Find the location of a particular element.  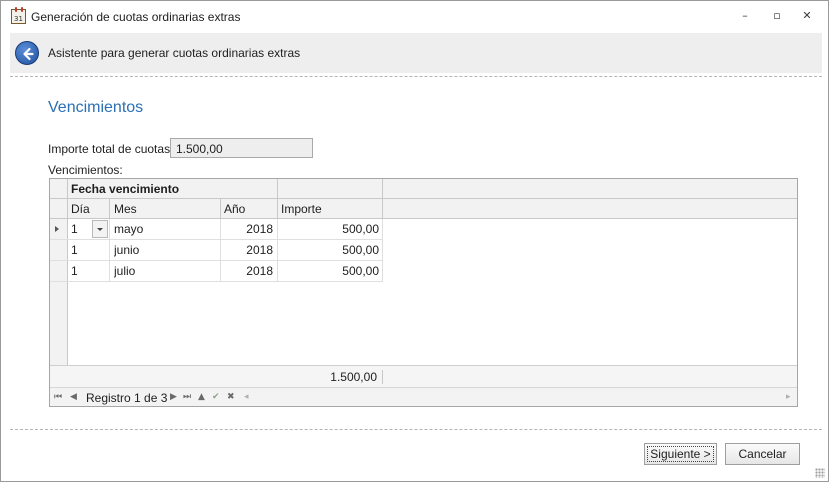

record-counter: Registro 1 de 3 is located at coordinates (127, 398).